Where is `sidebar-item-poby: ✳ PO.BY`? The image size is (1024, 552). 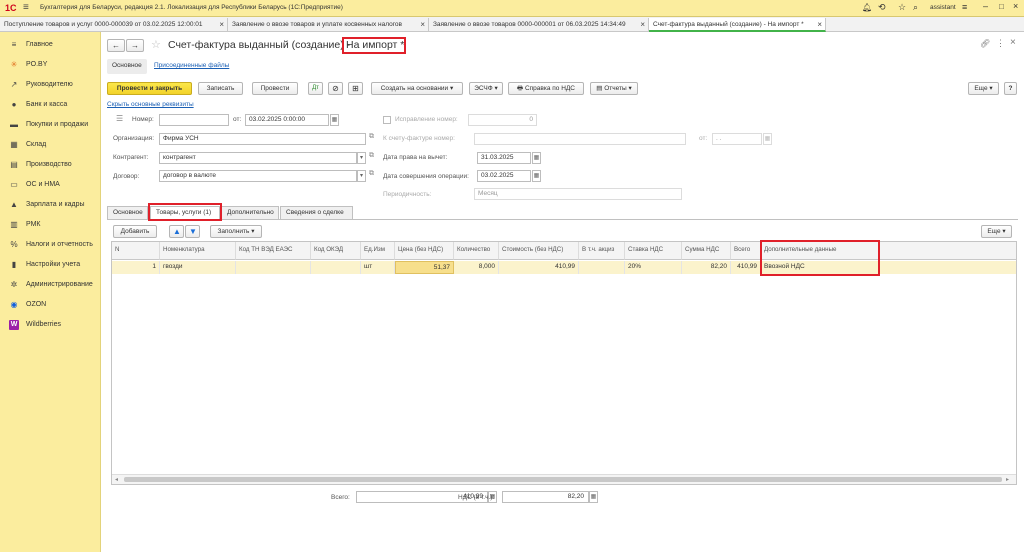
sidebar-item-poby: ✳ PO.BY is located at coordinates (50, 65).